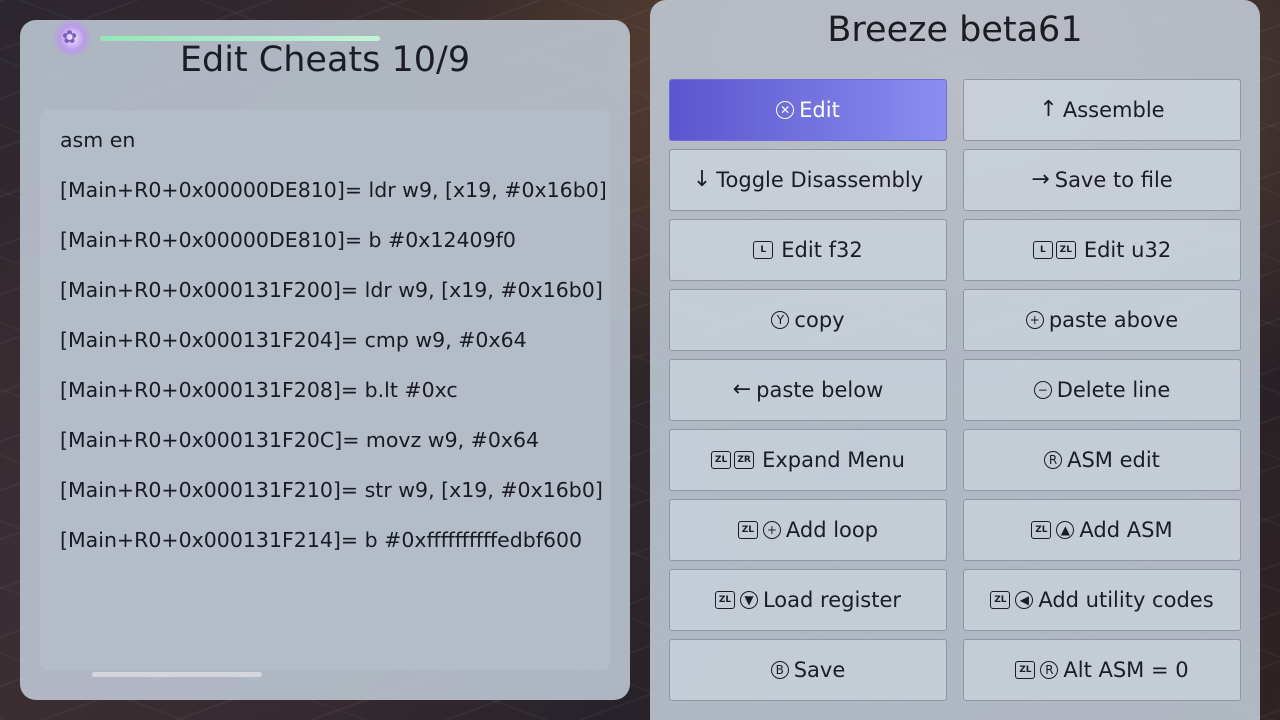 The width and height of the screenshot is (1280, 720). Describe the element at coordinates (822, 250) in the screenshot. I see `menu-button-label: Edit f32` at that location.